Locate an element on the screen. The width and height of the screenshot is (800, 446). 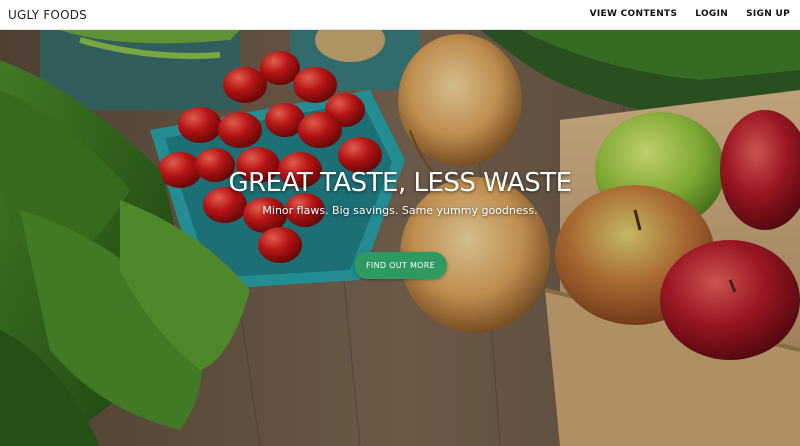
nav-links: VIEW CONTENTS LOGIN SIGN UP is located at coordinates (690, 14).